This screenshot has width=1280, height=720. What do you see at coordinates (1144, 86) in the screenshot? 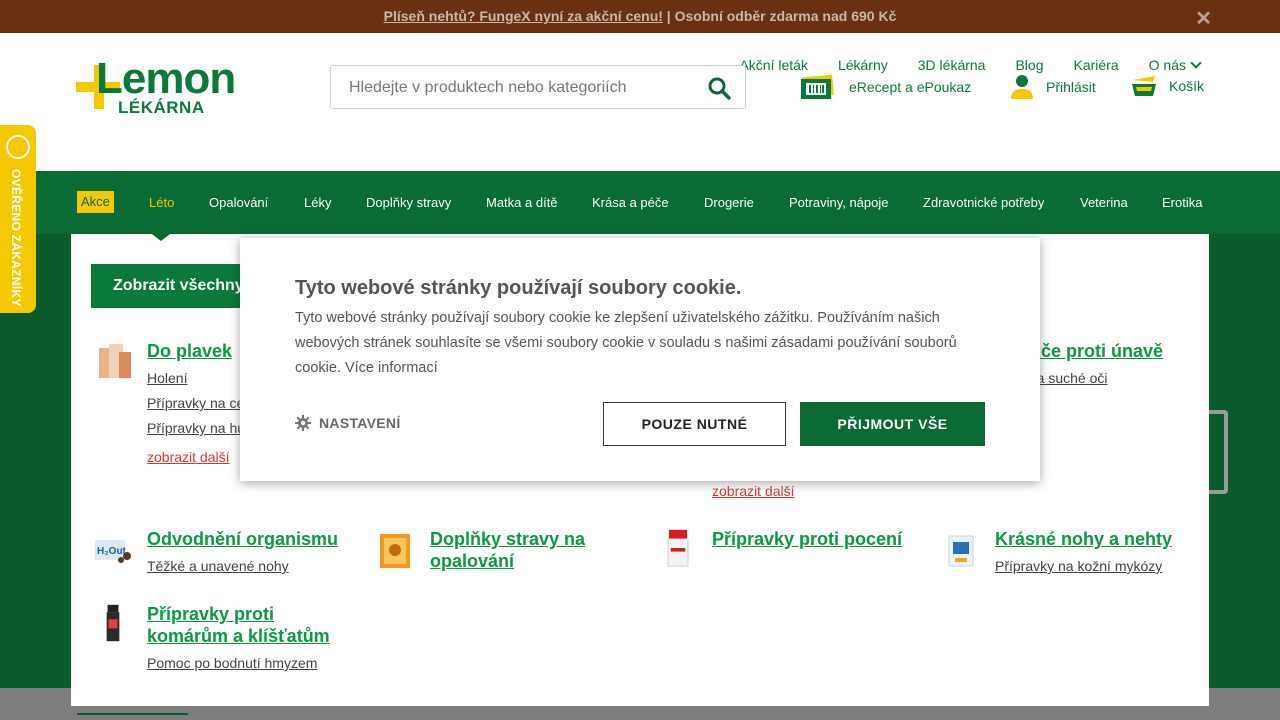
I see `basket-icon` at bounding box center [1144, 86].